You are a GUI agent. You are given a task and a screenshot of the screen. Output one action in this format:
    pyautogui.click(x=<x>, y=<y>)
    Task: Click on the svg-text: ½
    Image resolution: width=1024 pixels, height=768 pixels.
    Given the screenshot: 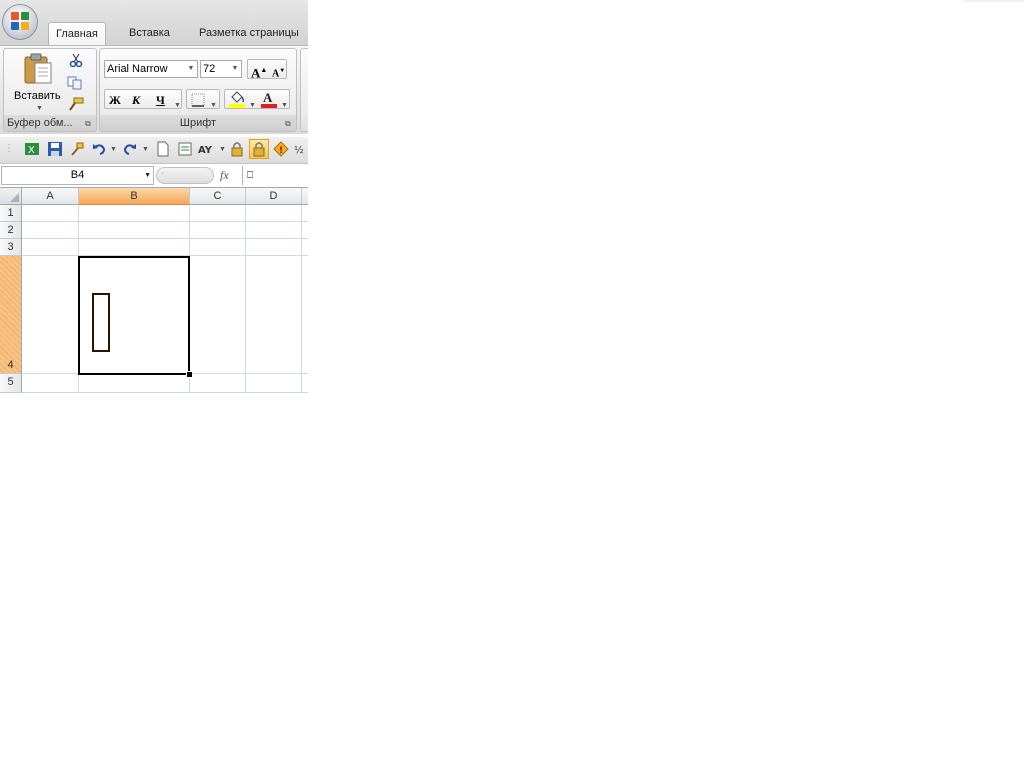 What is the action you would take?
    pyautogui.click(x=299, y=150)
    